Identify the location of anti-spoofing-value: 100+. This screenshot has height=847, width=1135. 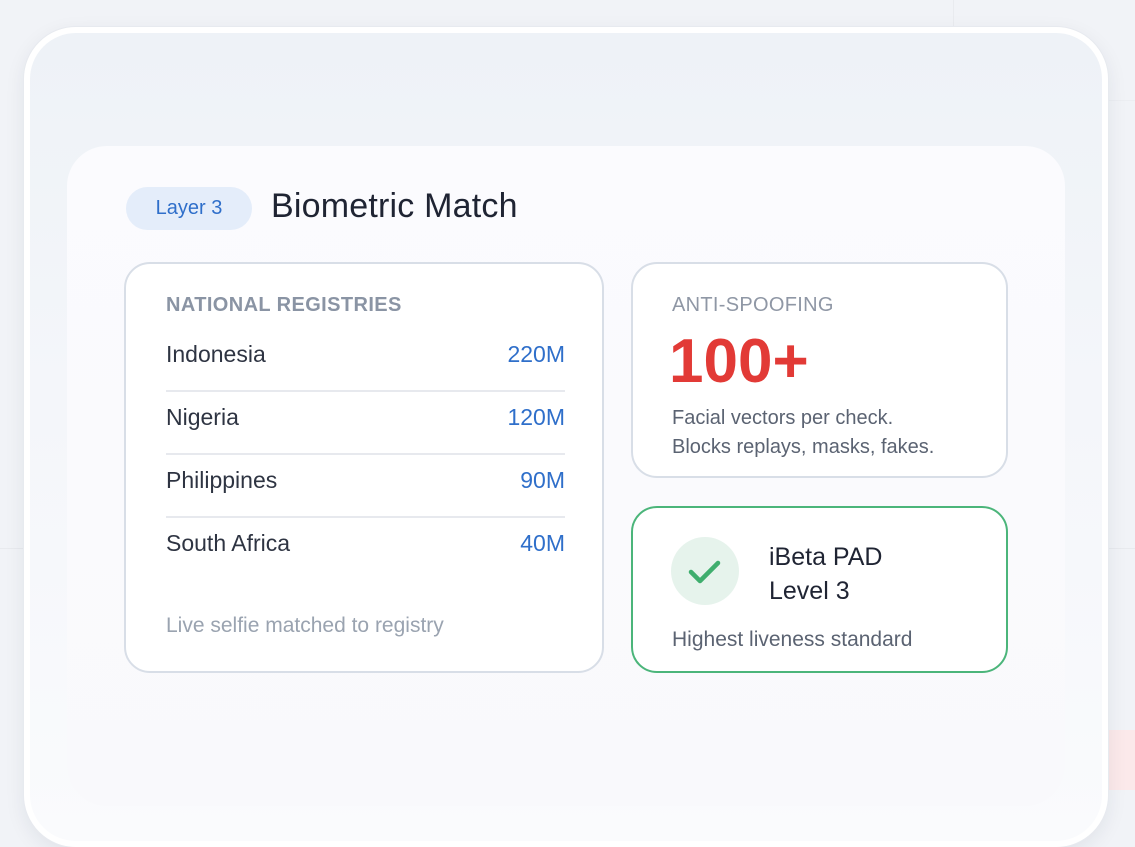
(739, 361).